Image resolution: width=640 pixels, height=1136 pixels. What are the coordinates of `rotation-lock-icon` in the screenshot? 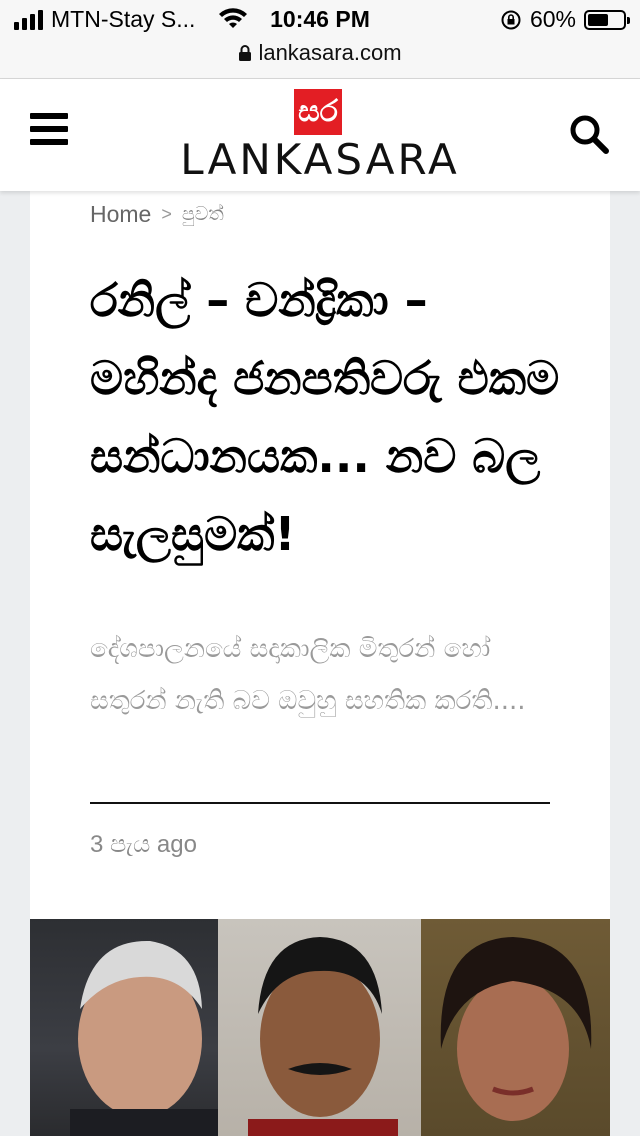 It's located at (511, 19).